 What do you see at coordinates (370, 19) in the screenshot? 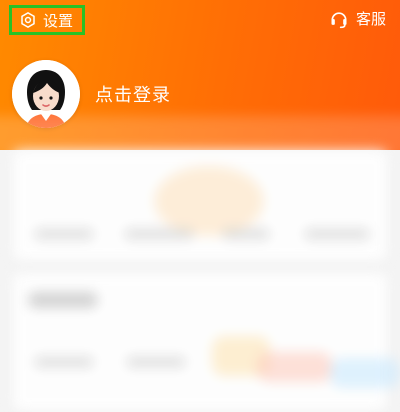
I see `customer-service-label: 客服` at bounding box center [370, 19].